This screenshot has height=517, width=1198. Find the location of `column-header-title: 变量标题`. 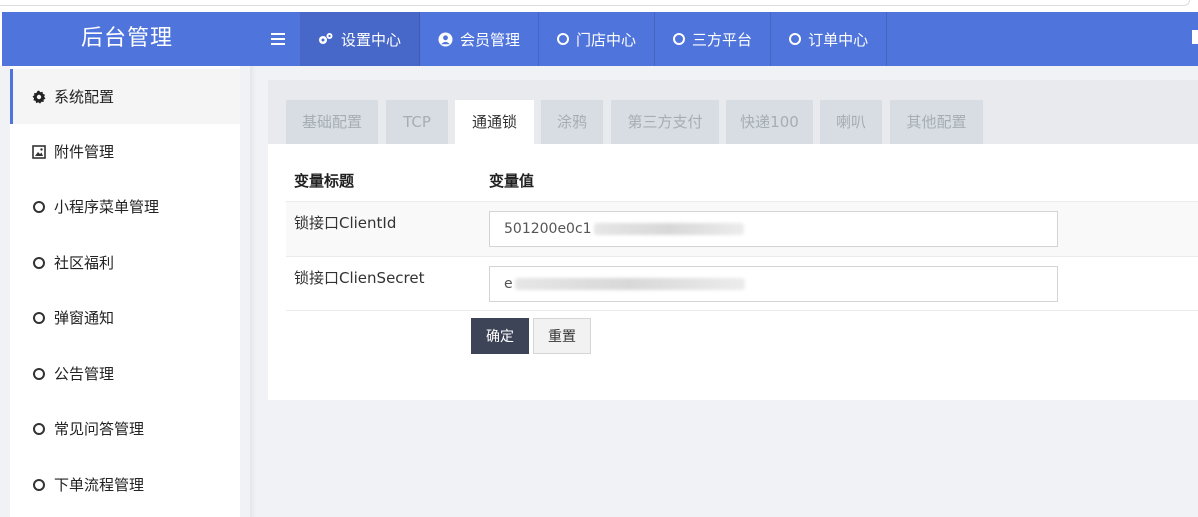

column-header-title: 变量标题 is located at coordinates (324, 181).